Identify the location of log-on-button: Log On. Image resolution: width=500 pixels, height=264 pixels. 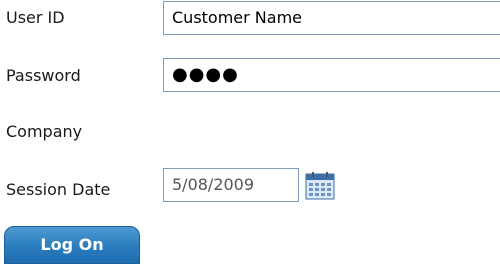
(72, 245).